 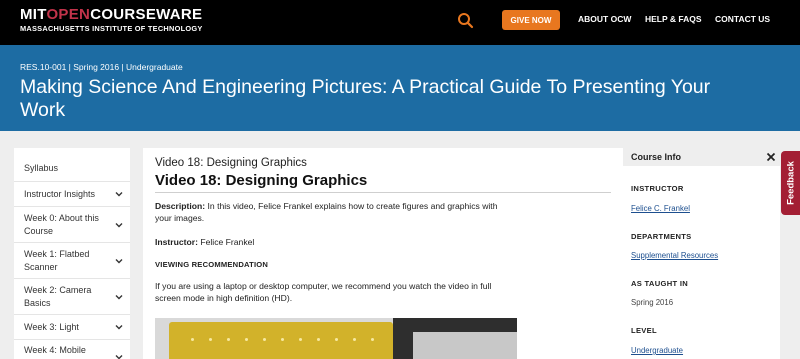 I want to click on as-taught-in-heading: AS TAUGHT IN, so click(x=660, y=283).